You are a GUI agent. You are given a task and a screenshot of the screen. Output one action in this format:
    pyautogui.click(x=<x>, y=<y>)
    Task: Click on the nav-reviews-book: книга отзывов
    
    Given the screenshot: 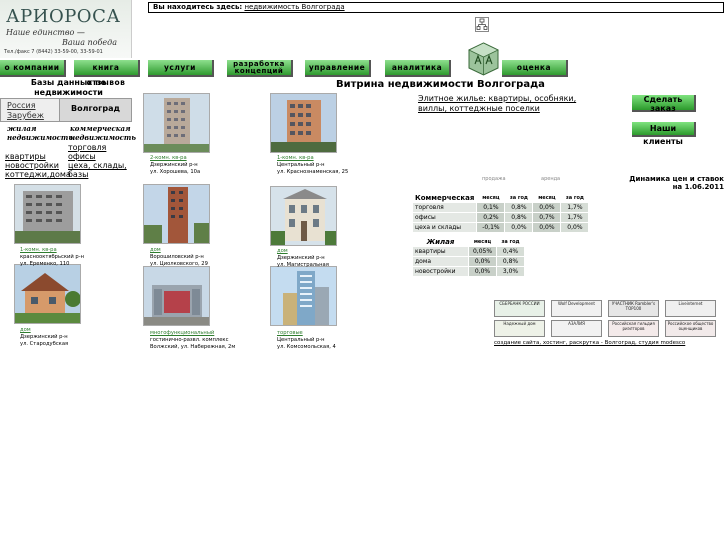 What is the action you would take?
    pyautogui.click(x=107, y=73)
    